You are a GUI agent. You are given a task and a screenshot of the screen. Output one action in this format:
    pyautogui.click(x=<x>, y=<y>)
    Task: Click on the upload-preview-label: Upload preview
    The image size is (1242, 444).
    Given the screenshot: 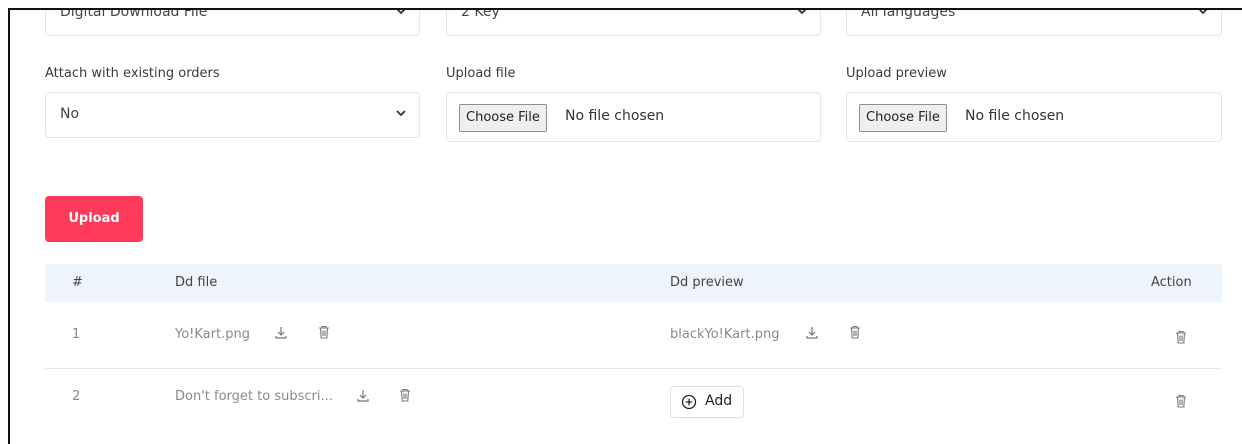 What is the action you would take?
    pyautogui.click(x=896, y=73)
    